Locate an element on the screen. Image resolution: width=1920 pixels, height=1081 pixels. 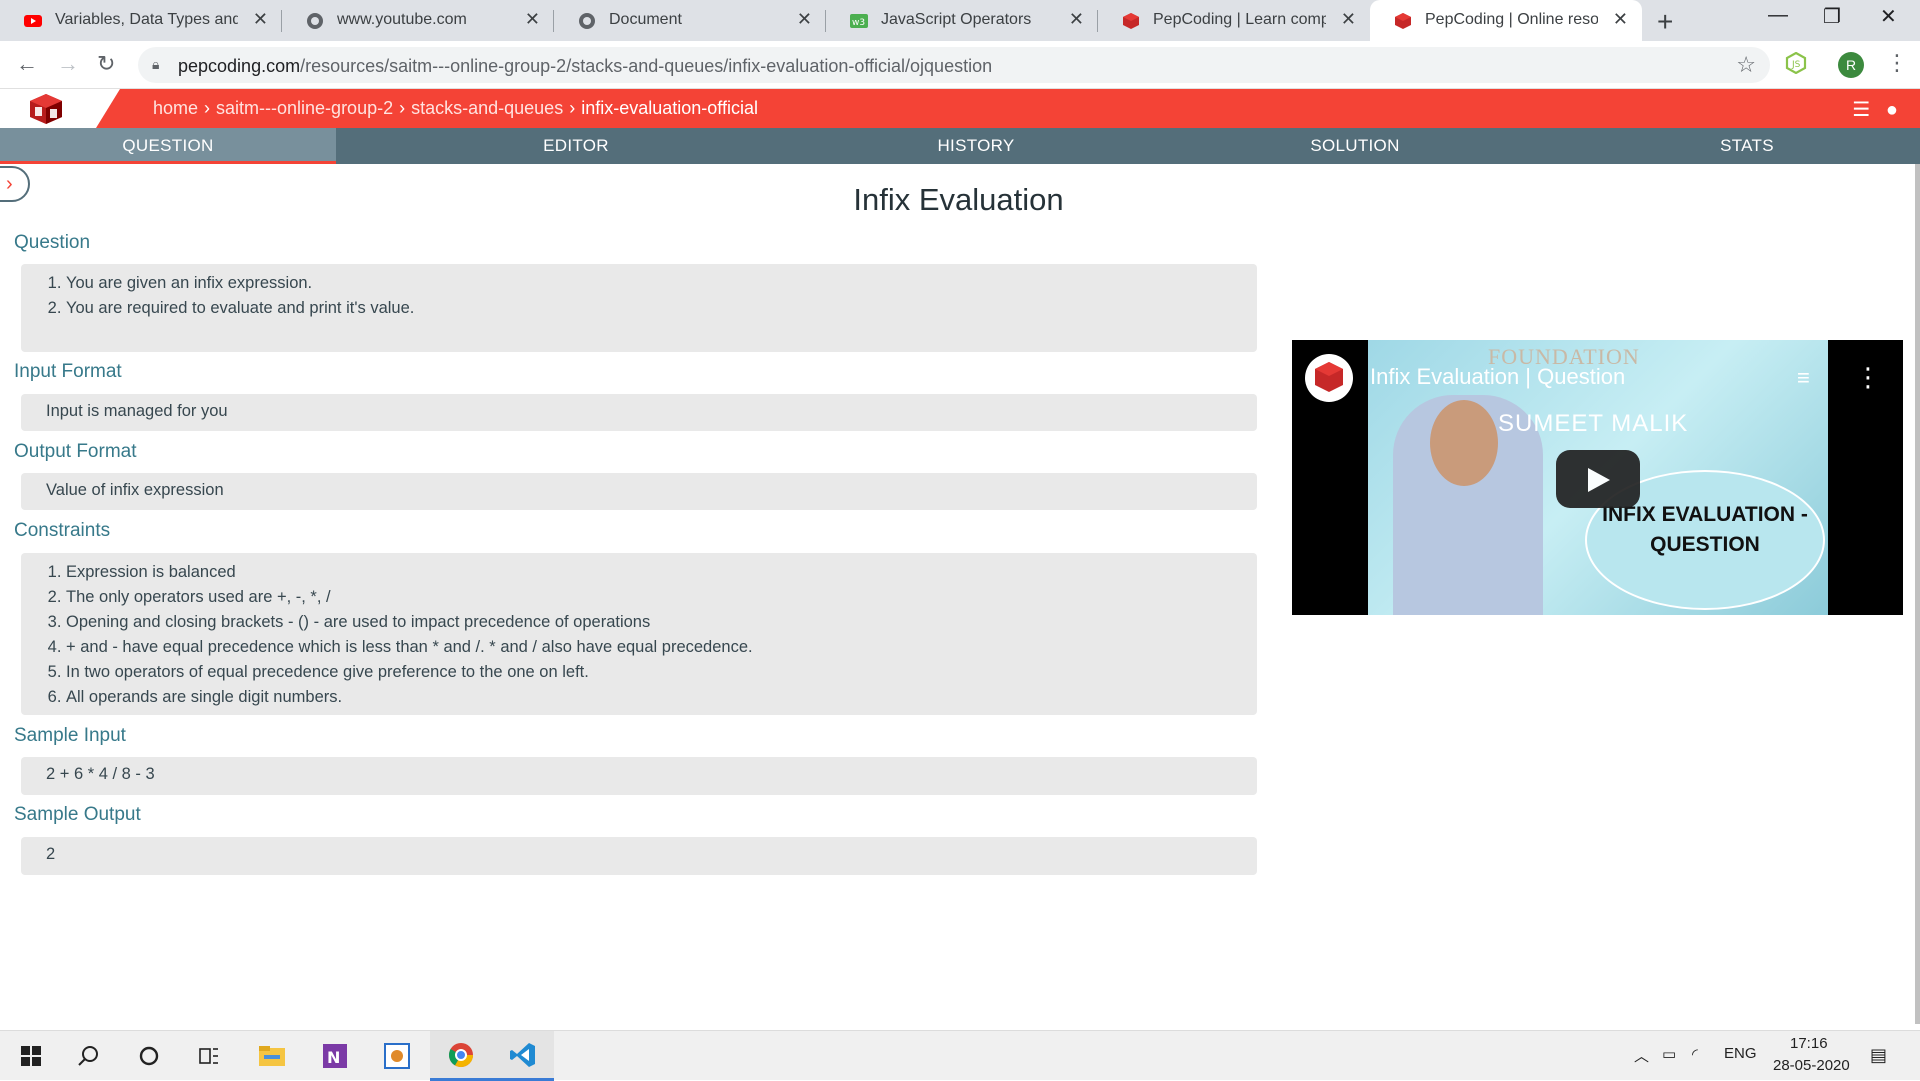
sample-input-text: 2 + 6 * 4 / 8 - 3 is located at coordinates (100, 774).